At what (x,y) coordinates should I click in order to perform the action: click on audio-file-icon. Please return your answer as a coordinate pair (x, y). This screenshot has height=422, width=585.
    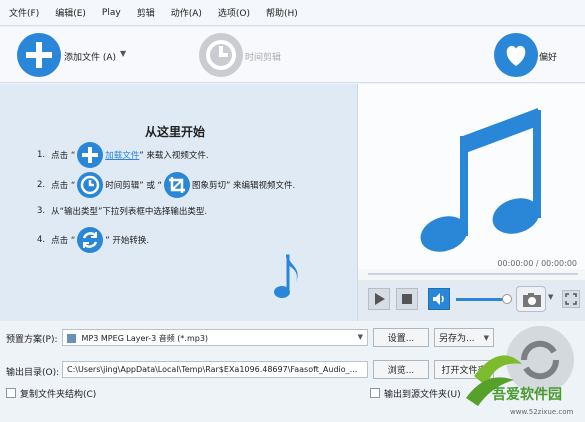
    Looking at the image, I should click on (71, 338).